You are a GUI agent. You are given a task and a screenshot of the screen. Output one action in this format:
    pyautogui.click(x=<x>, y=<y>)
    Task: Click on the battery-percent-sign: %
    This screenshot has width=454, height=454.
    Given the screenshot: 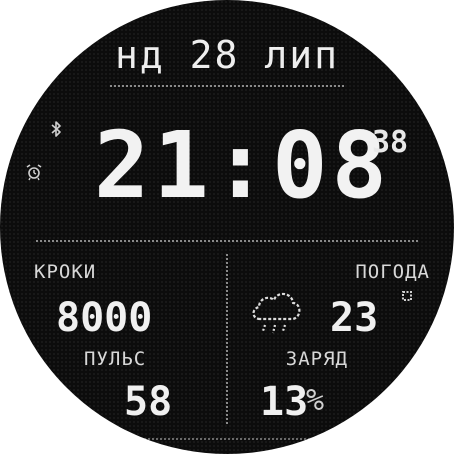 What is the action you would take?
    pyautogui.click(x=315, y=400)
    